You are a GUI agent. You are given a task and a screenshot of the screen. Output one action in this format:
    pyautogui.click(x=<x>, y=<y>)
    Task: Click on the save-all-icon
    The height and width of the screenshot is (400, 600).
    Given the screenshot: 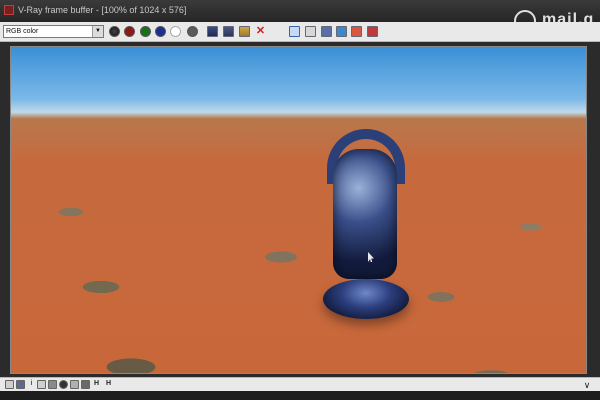 What is the action you would take?
    pyautogui.click(x=228, y=31)
    